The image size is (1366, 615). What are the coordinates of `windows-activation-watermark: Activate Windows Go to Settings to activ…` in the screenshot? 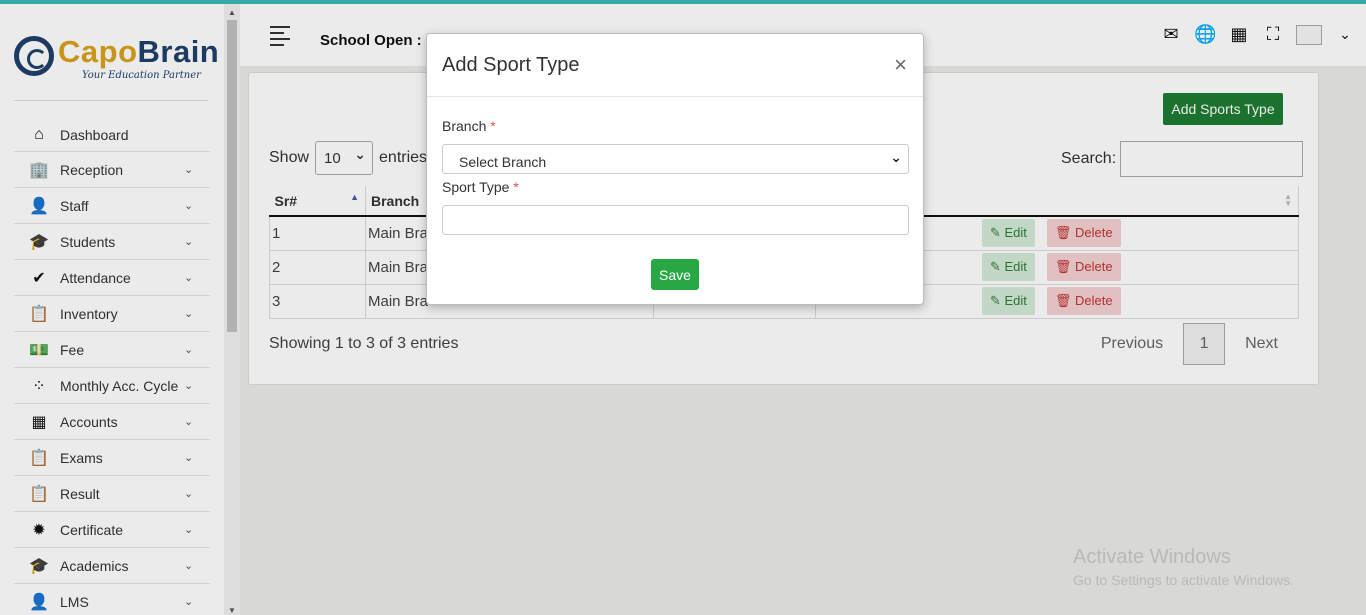 It's located at (1183, 567).